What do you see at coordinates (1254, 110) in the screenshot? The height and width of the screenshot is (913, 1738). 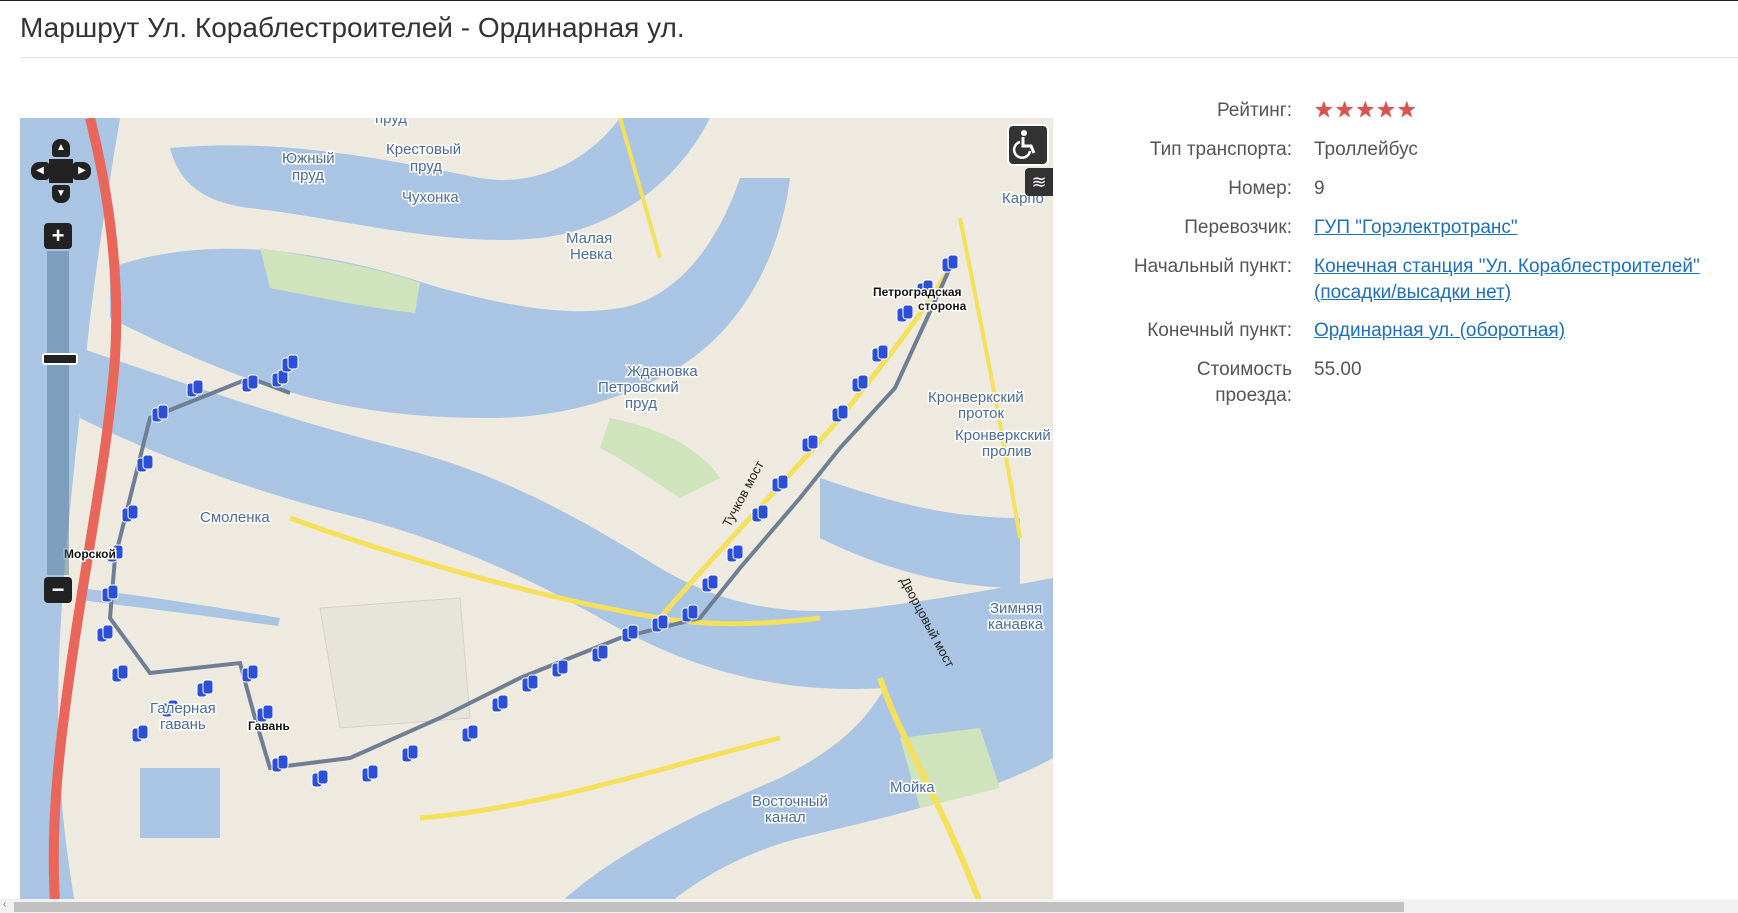 I see `rating-label: Рейтинг:` at bounding box center [1254, 110].